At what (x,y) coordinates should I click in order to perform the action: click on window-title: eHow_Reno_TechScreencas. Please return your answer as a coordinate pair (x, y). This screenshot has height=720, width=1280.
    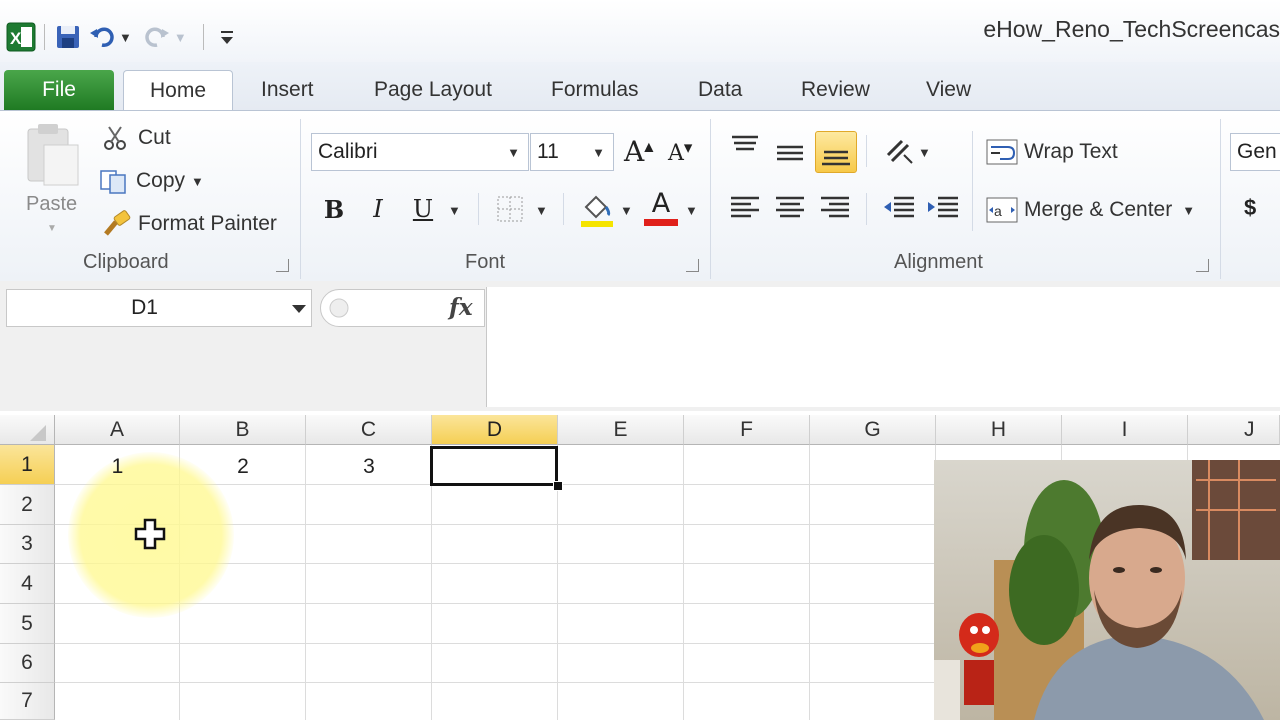
    Looking at the image, I should click on (1131, 29).